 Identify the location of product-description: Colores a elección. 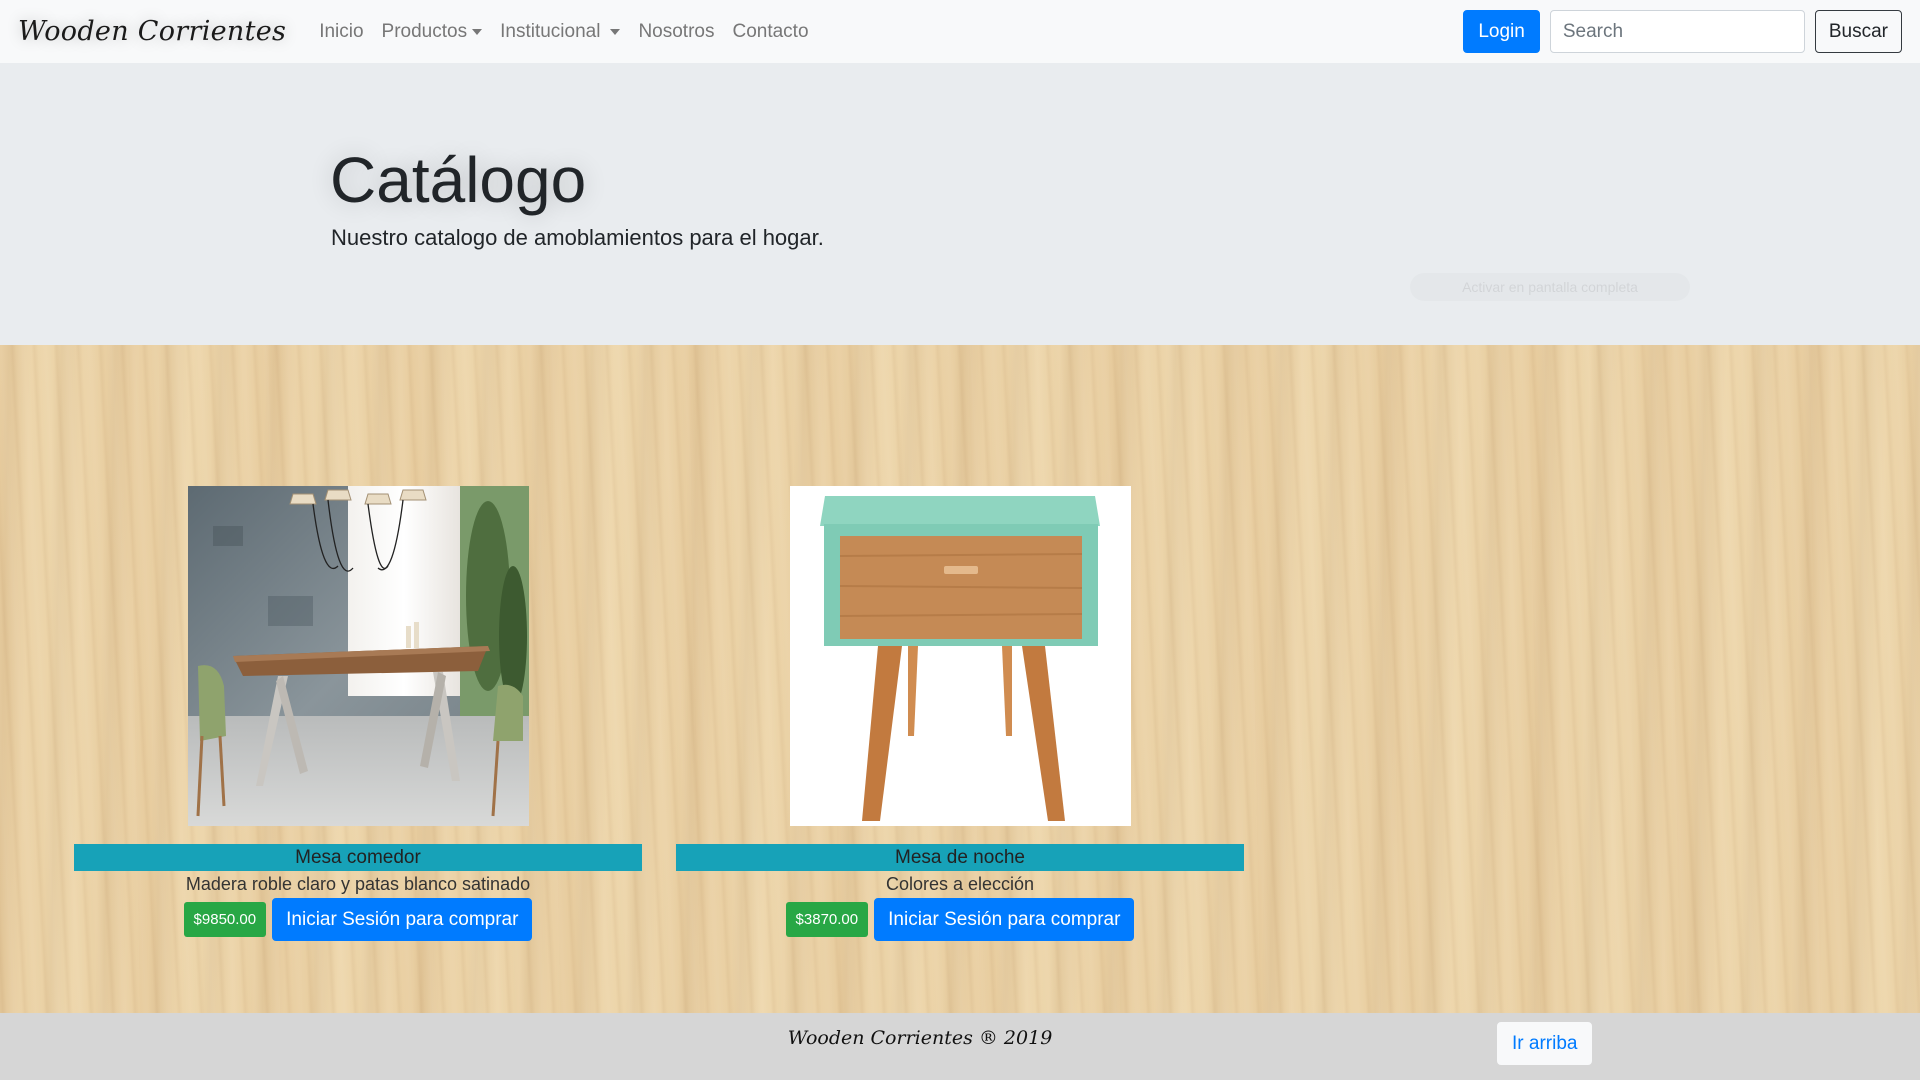
(960, 884).